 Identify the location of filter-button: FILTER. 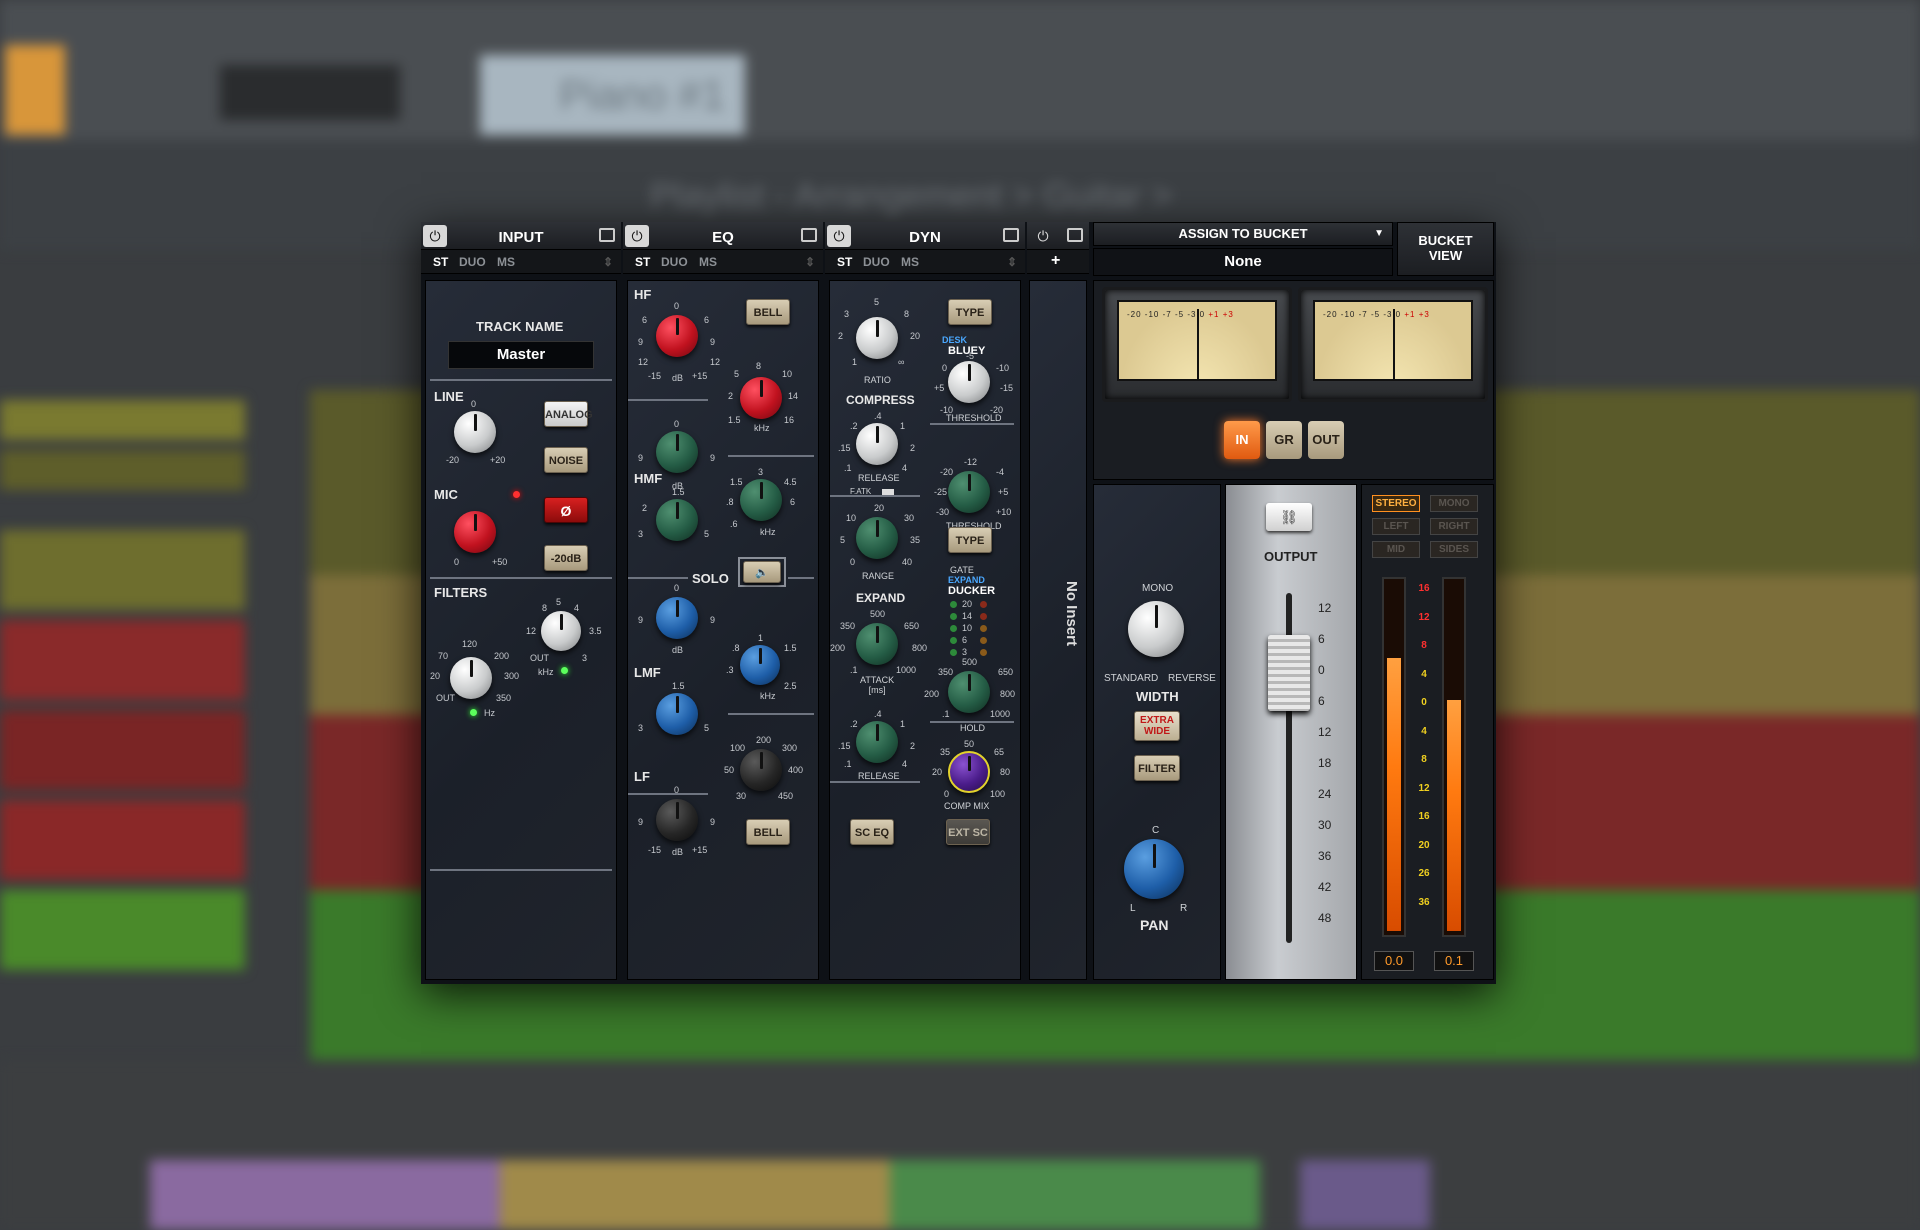
(1157, 768).